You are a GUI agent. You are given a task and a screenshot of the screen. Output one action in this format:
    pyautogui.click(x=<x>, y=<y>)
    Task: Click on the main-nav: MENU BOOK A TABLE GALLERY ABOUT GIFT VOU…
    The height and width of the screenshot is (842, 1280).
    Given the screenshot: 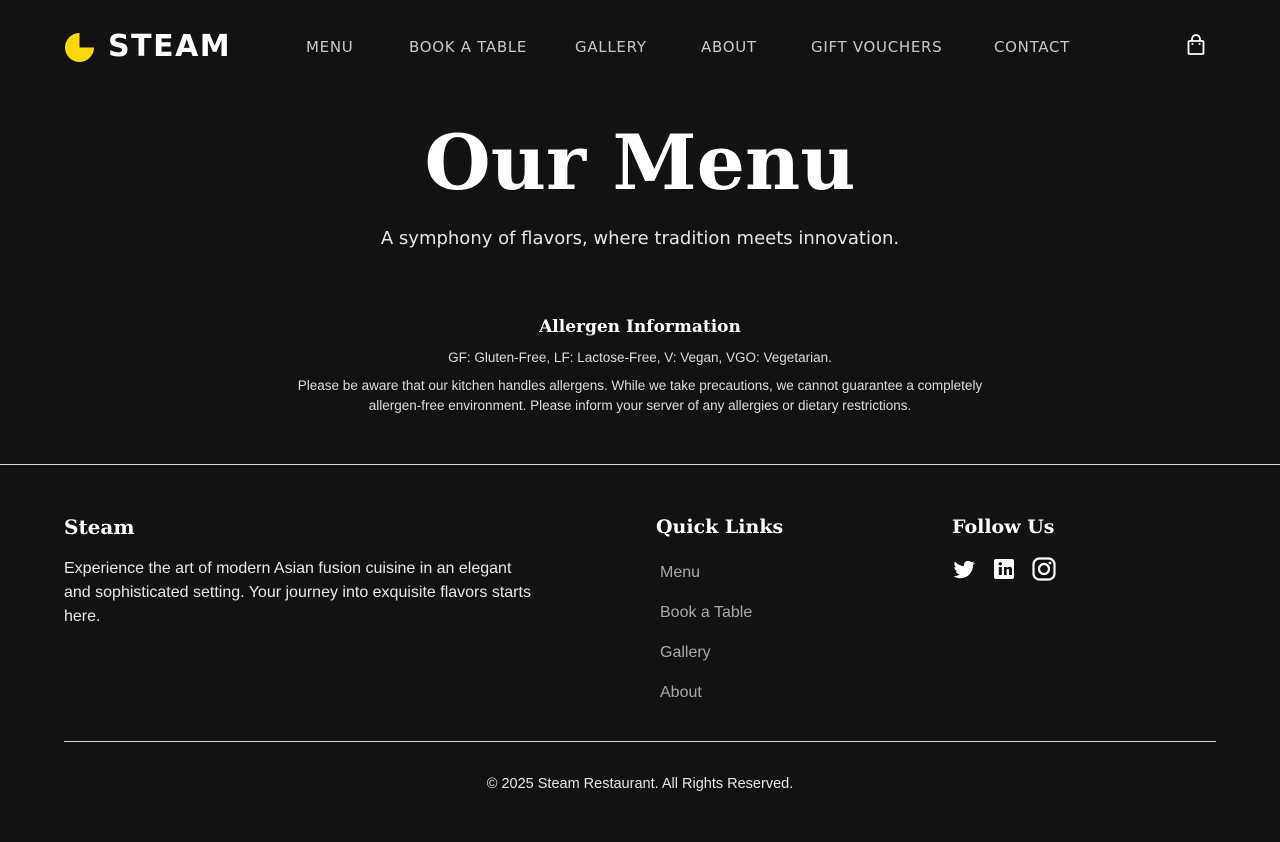 What is the action you would take?
    pyautogui.click(x=640, y=47)
    